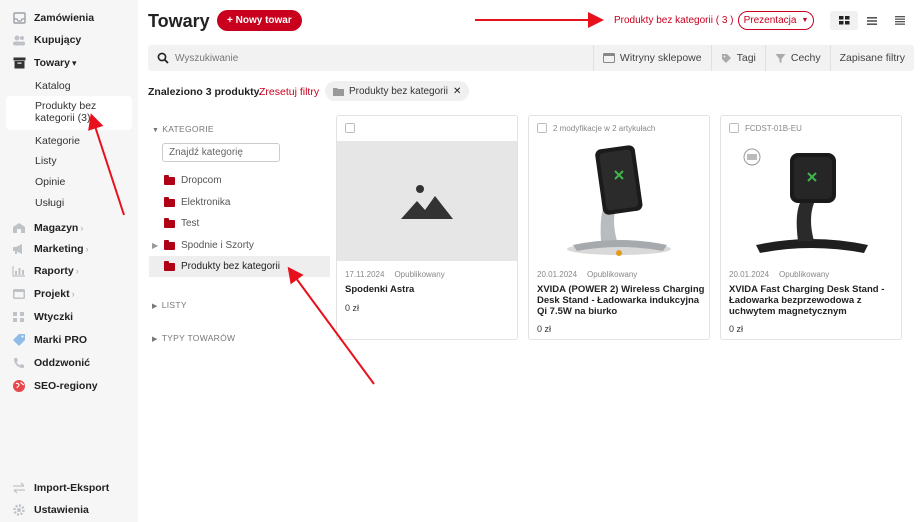 Image resolution: width=920 pixels, height=522 pixels. What do you see at coordinates (259, 20) in the screenshot?
I see `new-product-button: + Nowy towar` at bounding box center [259, 20].